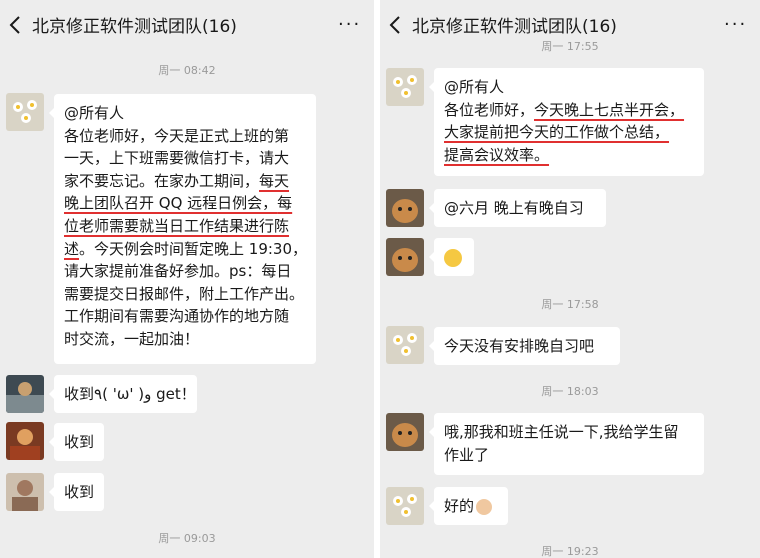 This screenshot has width=760, height=558. I want to click on message-bubble: 今天没有安排晚自习吧, so click(524, 346).